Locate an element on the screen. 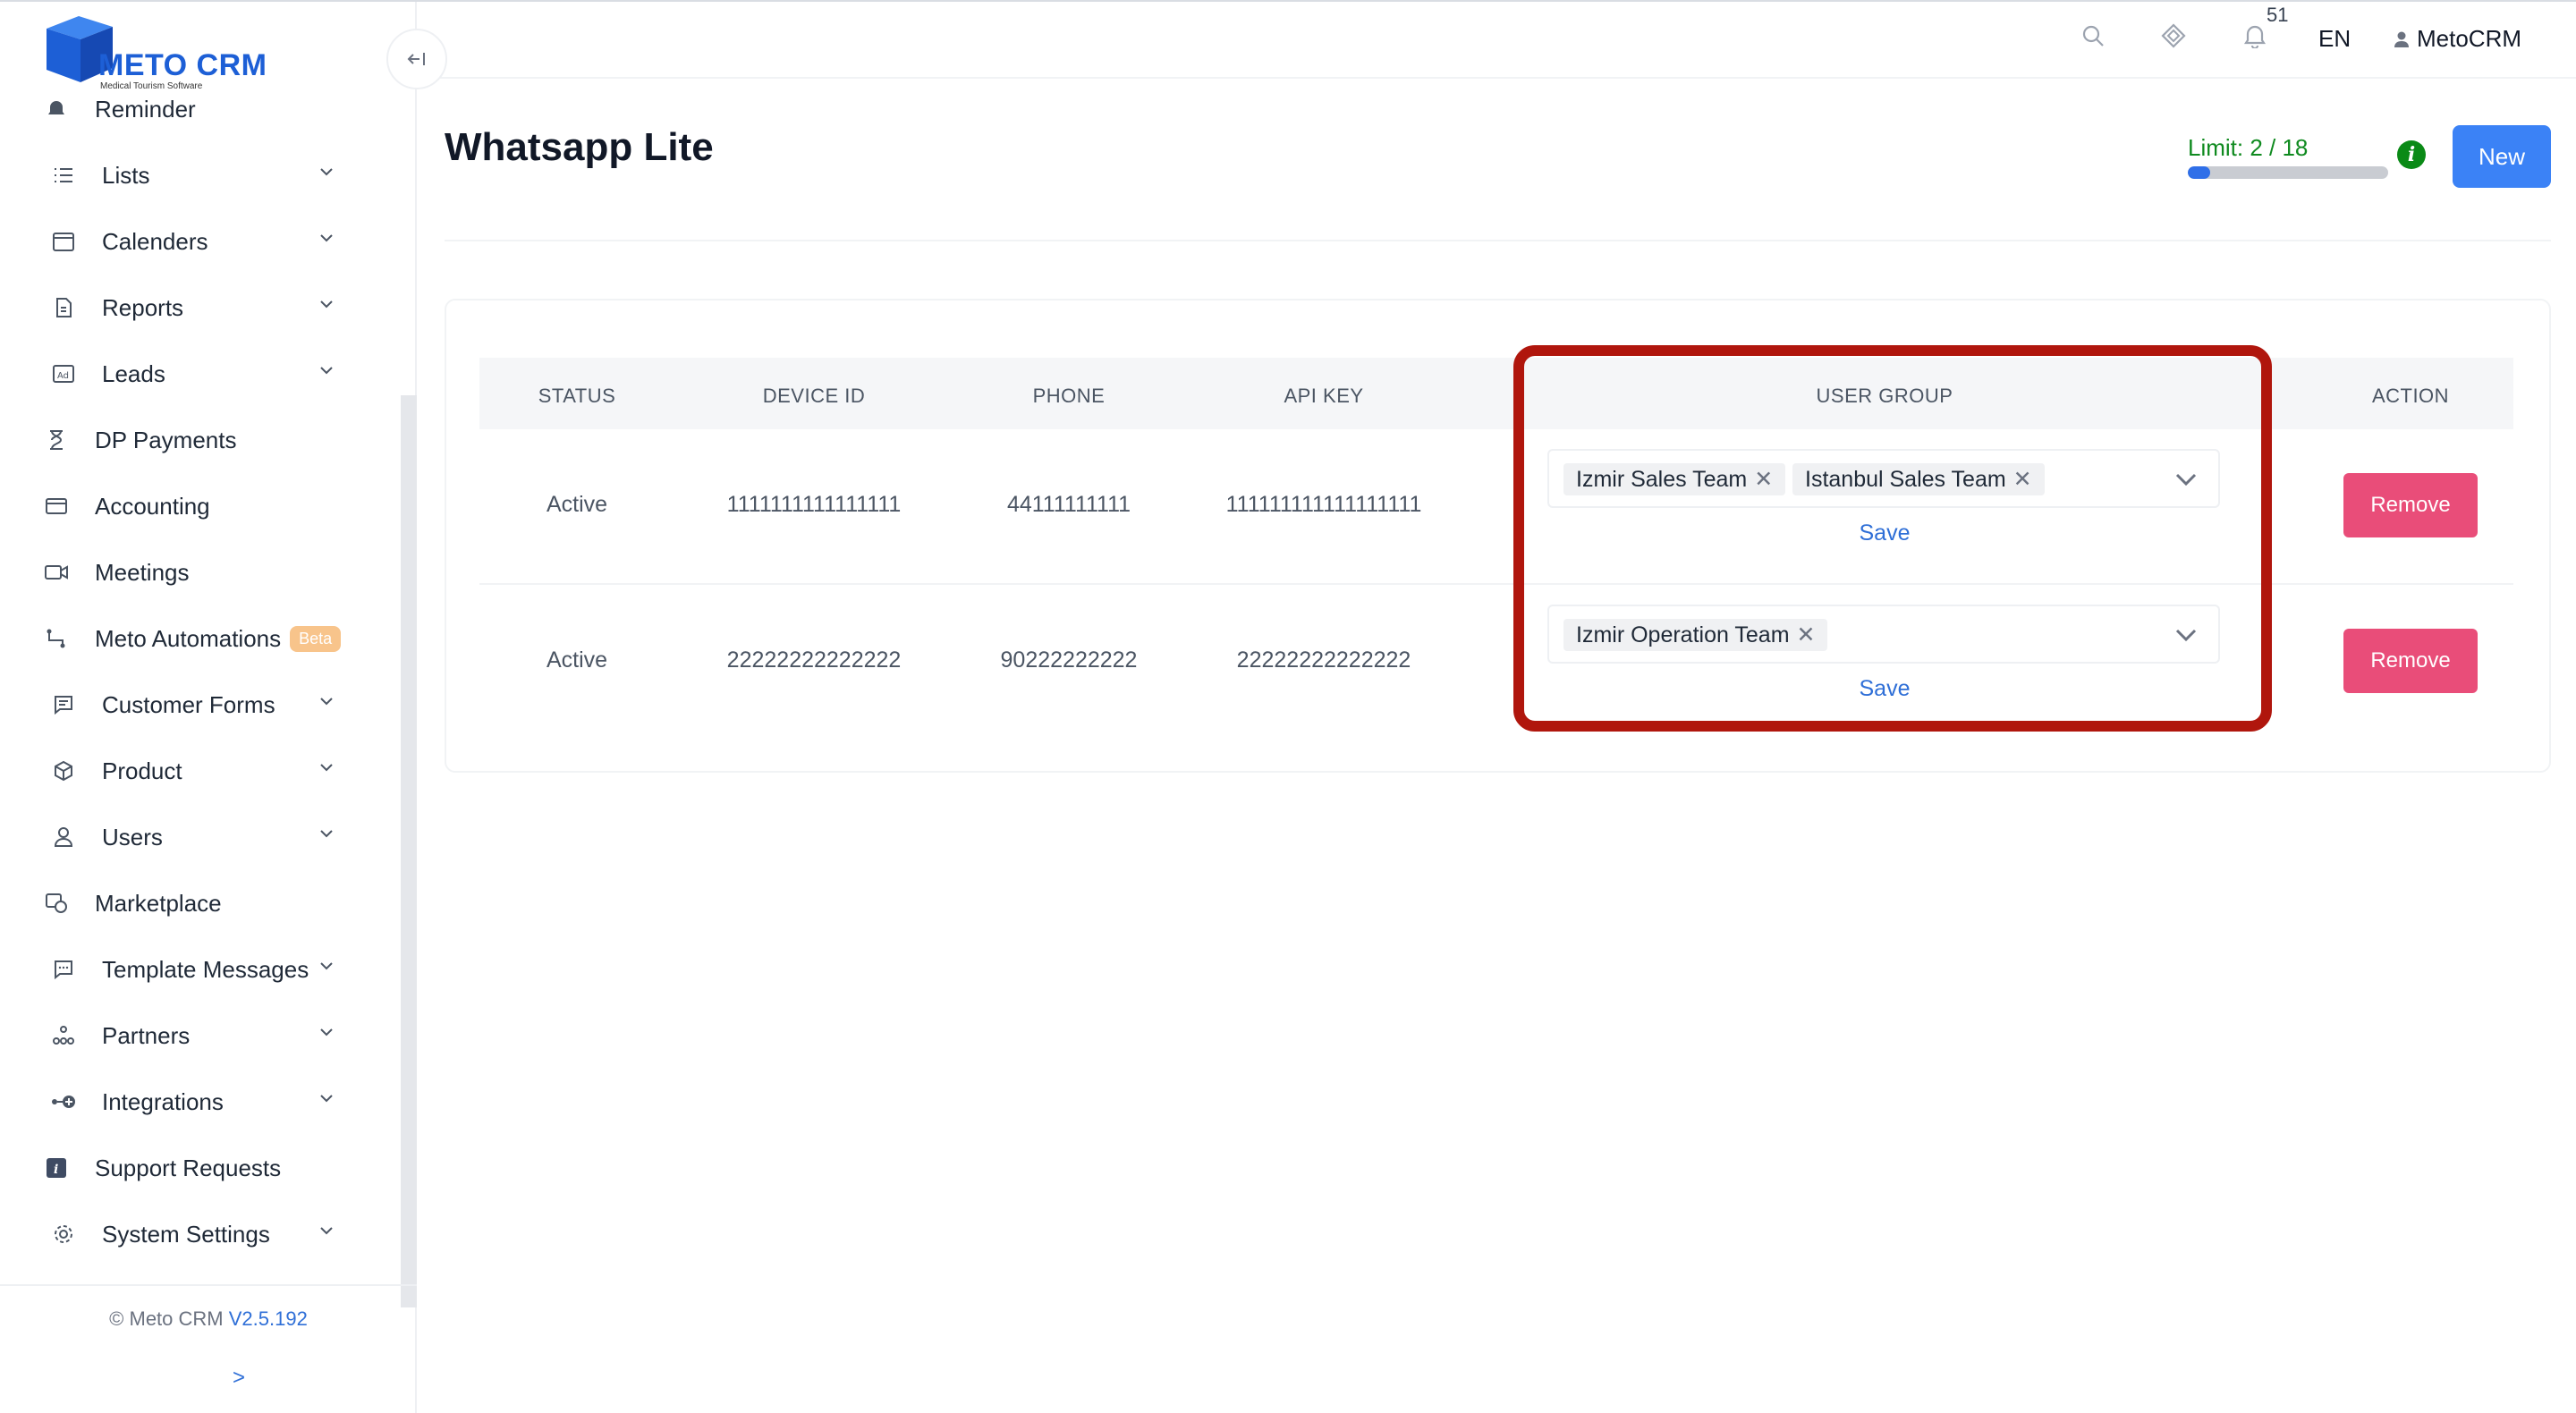  row-2-phone: 90222222222 is located at coordinates (1069, 660).